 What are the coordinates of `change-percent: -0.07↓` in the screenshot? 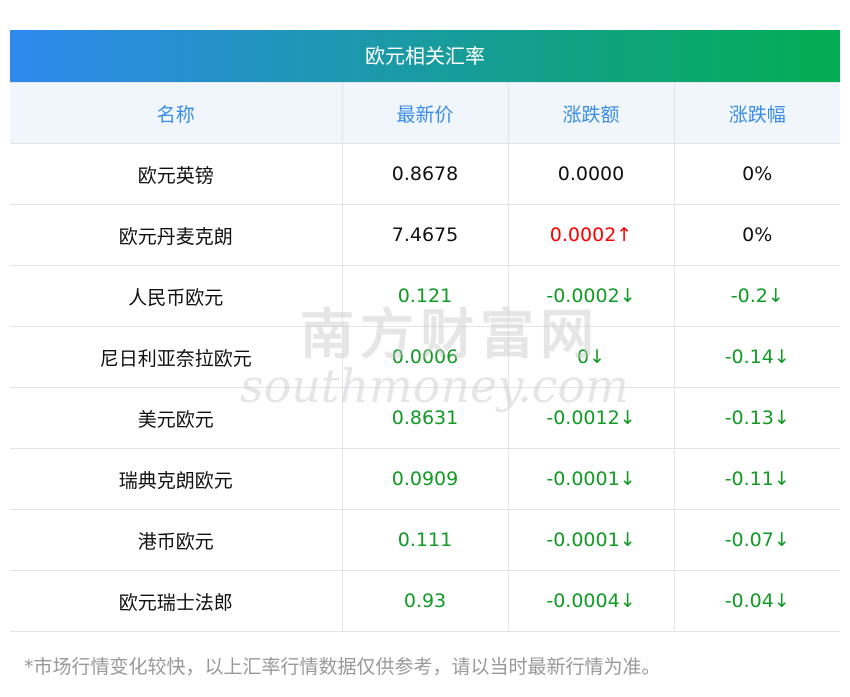 It's located at (756, 540).